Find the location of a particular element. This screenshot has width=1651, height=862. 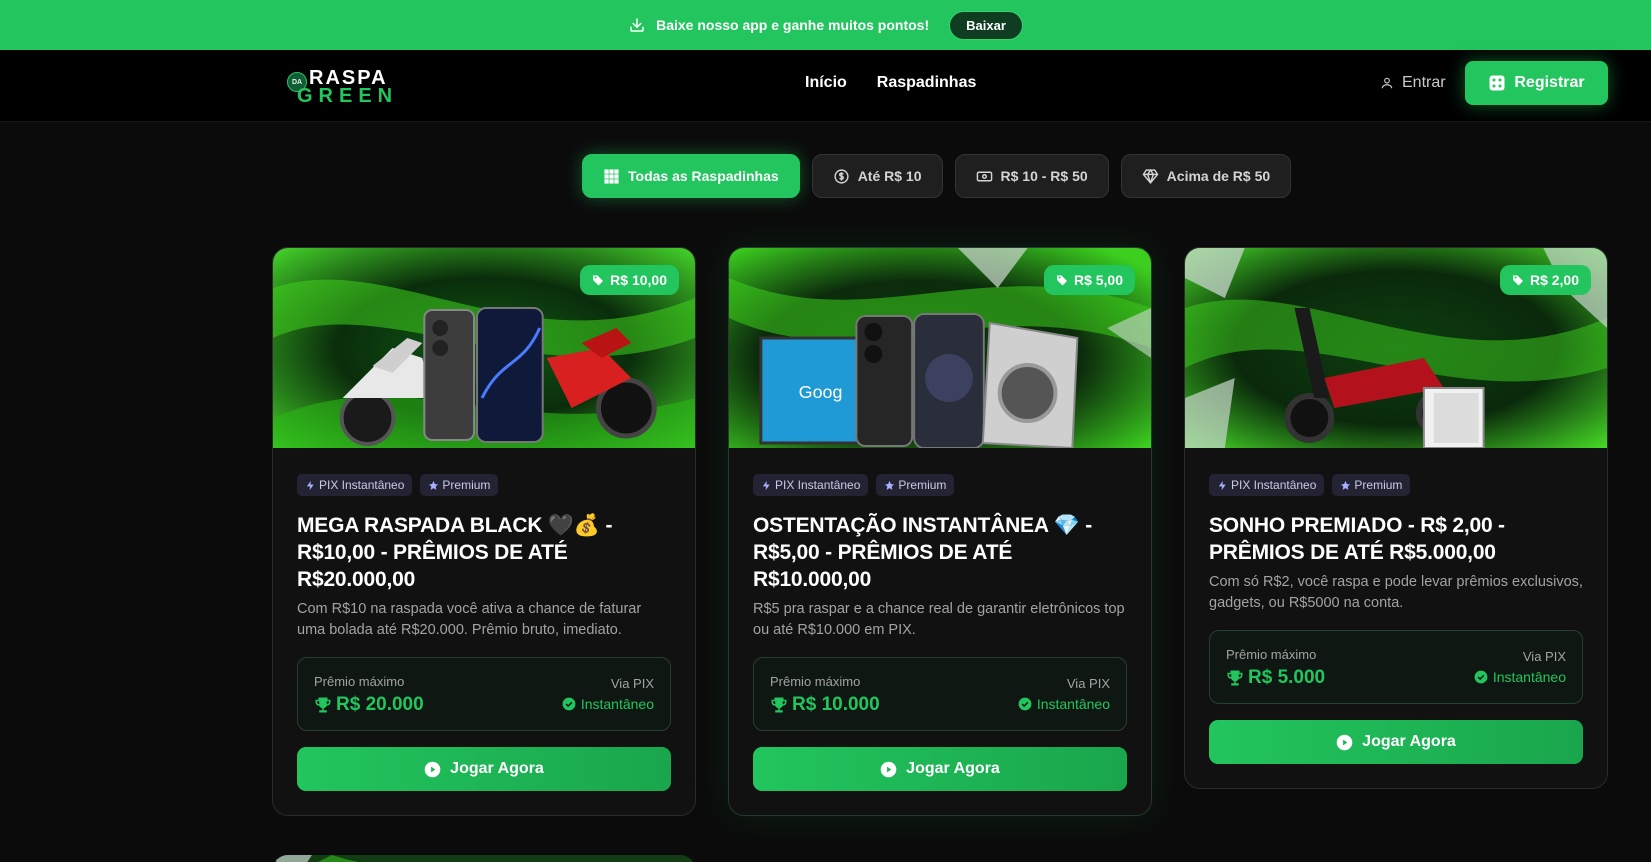

promo-text: Baixe nosso app e ganhe muitos pontos! is located at coordinates (793, 25).